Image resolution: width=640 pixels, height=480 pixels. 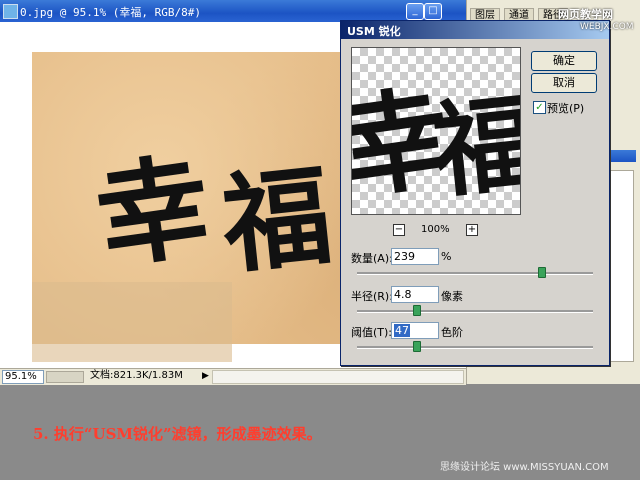 What do you see at coordinates (435, 229) in the screenshot?
I see `preview-zoom-level: 100%` at bounding box center [435, 229].